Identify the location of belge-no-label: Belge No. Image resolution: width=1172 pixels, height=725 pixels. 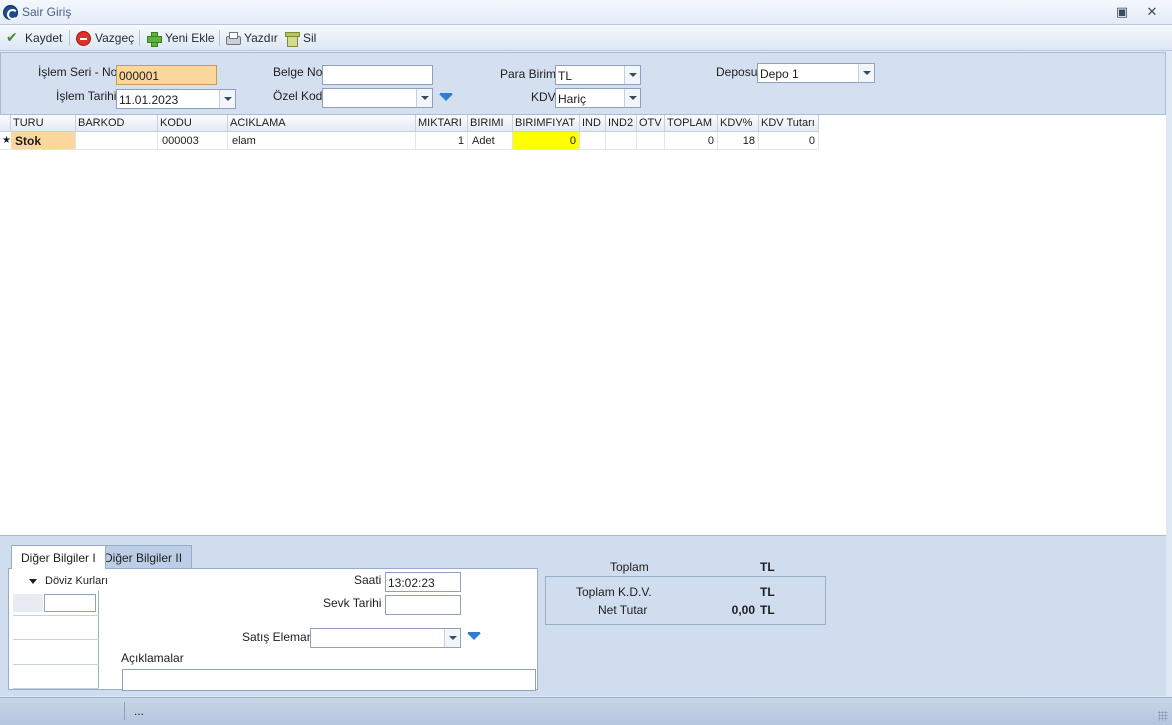
(298, 72).